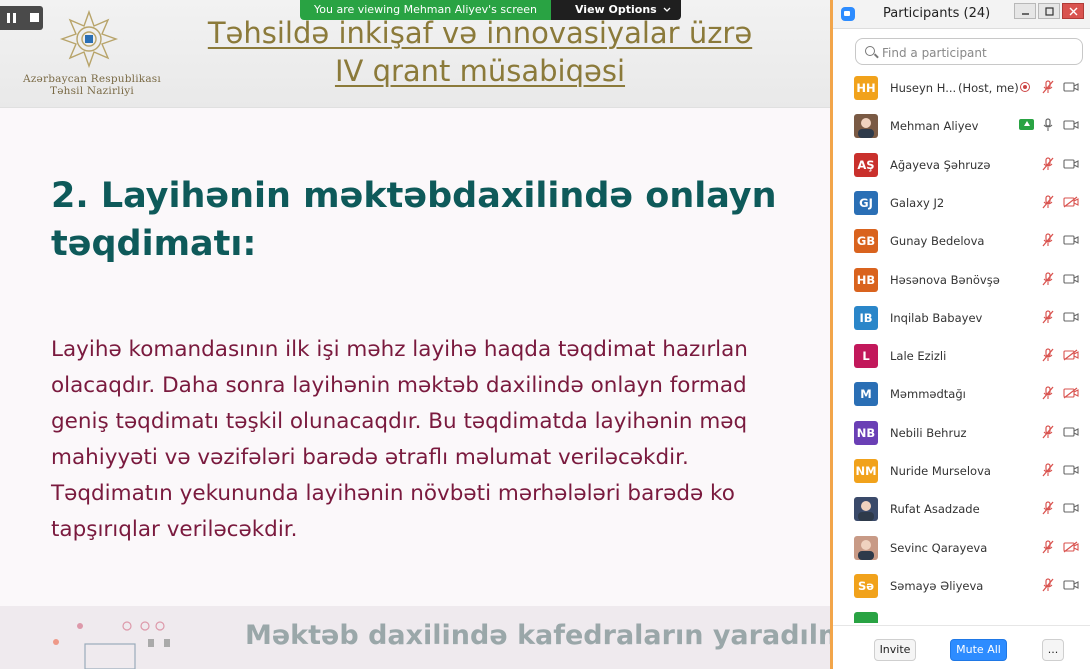 Image resolution: width=1090 pixels, height=670 pixels. What do you see at coordinates (961, 14) in the screenshot?
I see `panel-title-bar: Participants (24)` at bounding box center [961, 14].